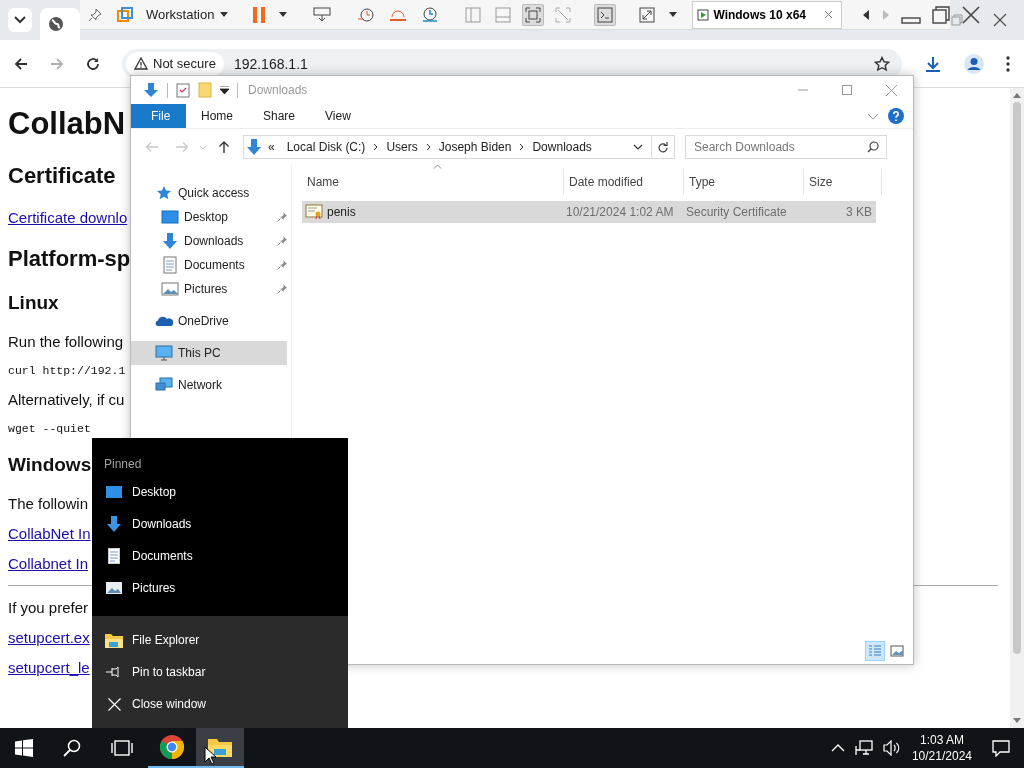 Image resolution: width=1024 pixels, height=768 pixels. Describe the element at coordinates (122, 748) in the screenshot. I see `task-view-icon` at that location.